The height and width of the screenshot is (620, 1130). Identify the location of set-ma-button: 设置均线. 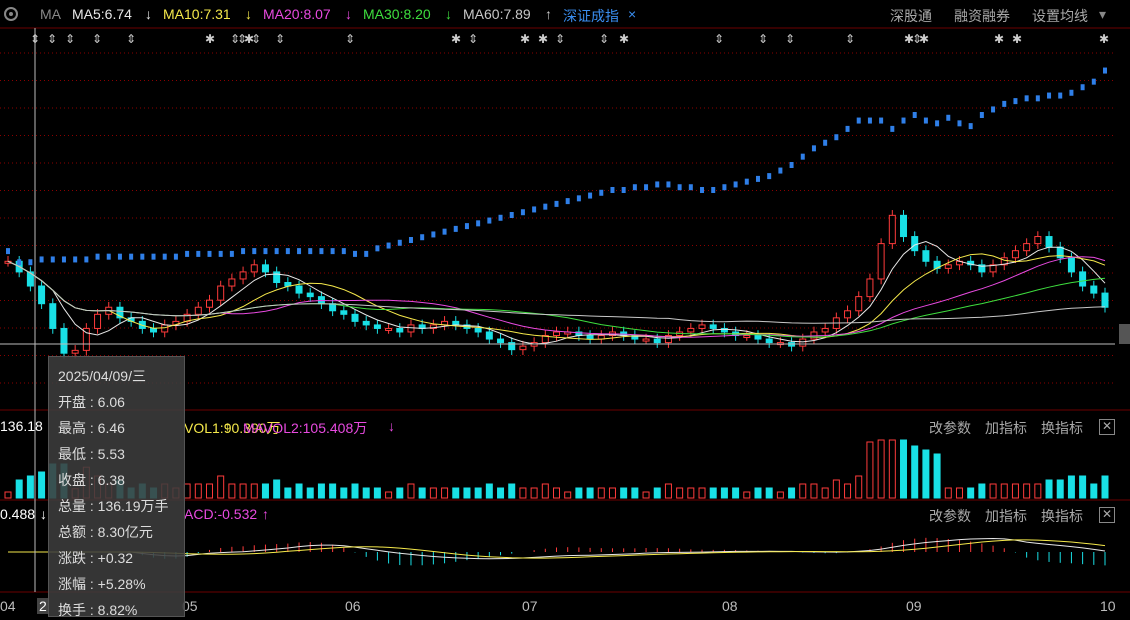
(1060, 16).